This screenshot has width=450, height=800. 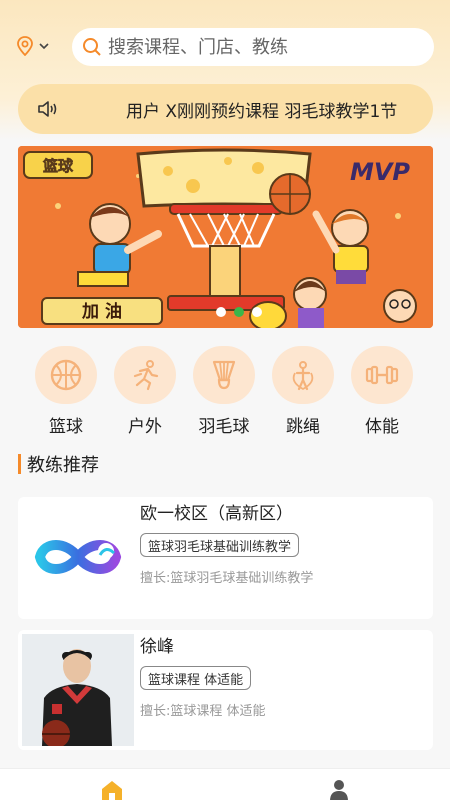 What do you see at coordinates (216, 514) in the screenshot?
I see `coach-name: 欧一校区（高新区）` at bounding box center [216, 514].